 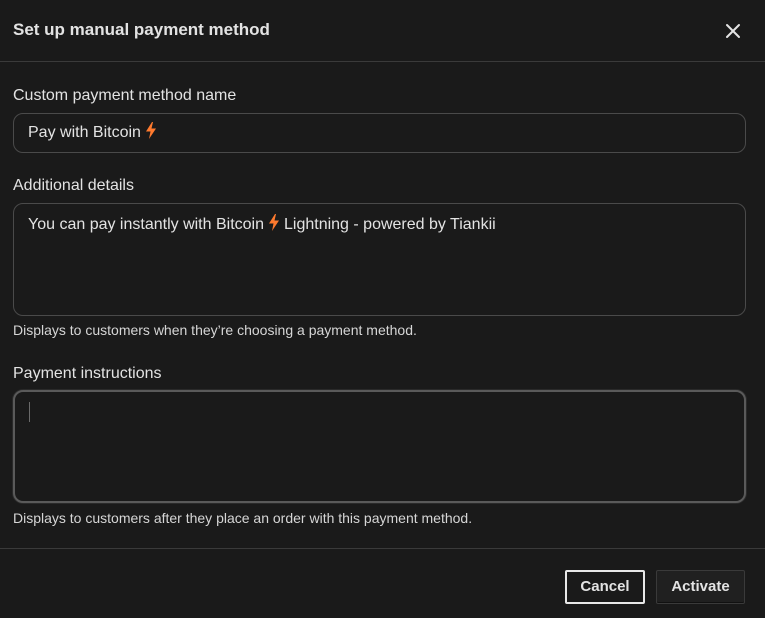 I want to click on cancel-button: Cancel, so click(x=605, y=587).